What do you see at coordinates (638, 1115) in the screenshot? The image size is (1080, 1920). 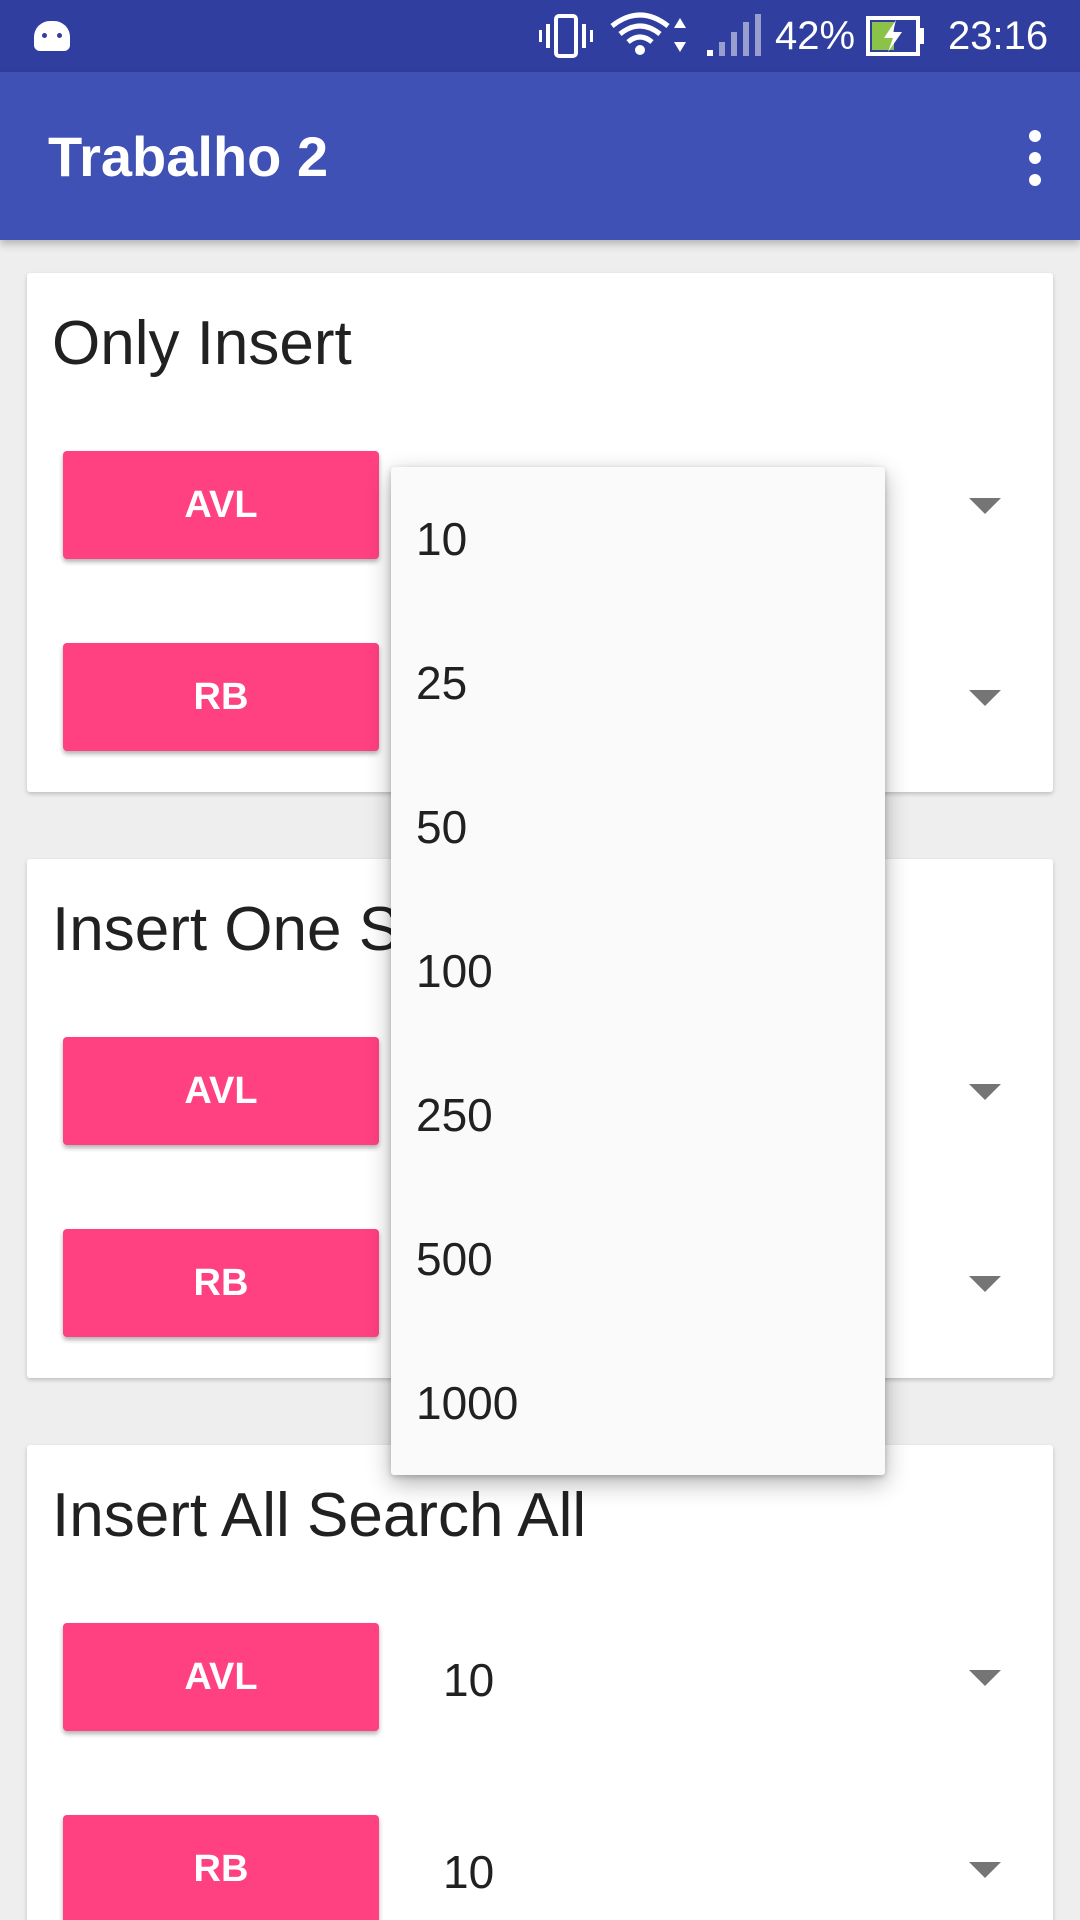 I see `dropdown-option-250: 250` at bounding box center [638, 1115].